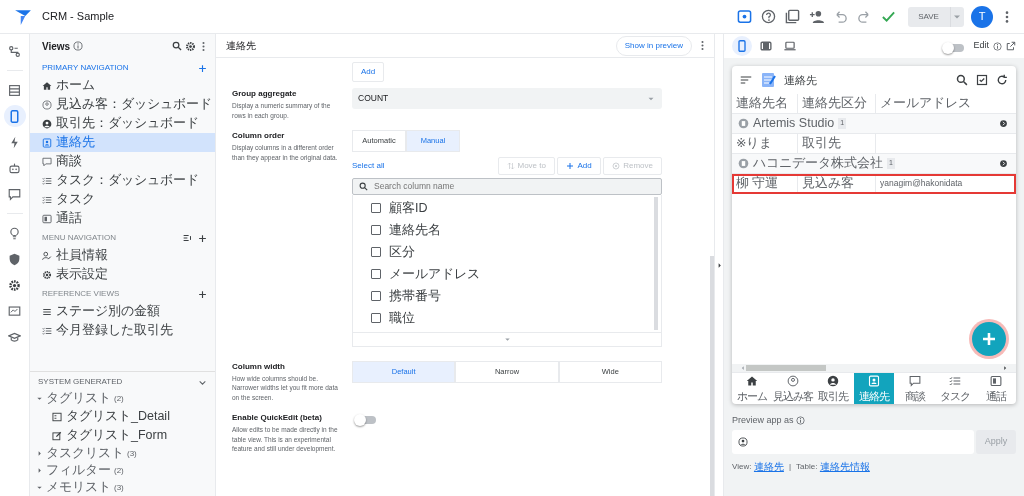  I want to click on lightbulb-icon, so click(14, 233).